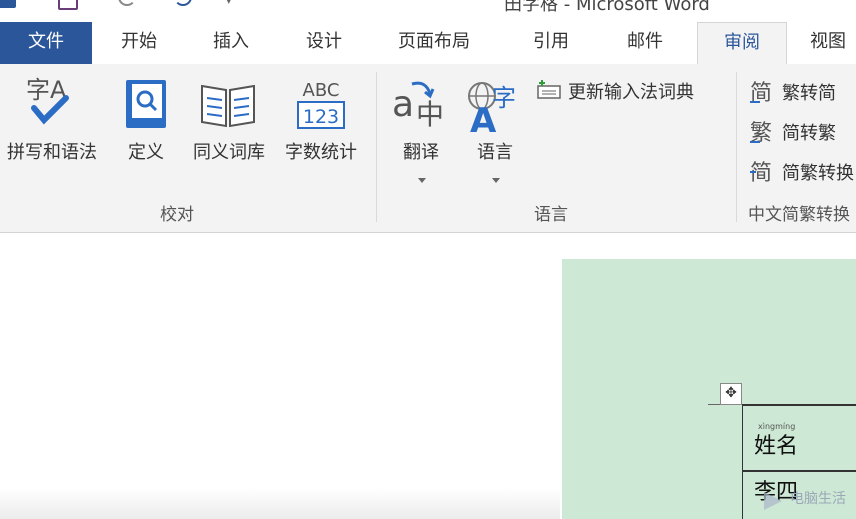 The image size is (856, 519). What do you see at coordinates (828, 43) in the screenshot?
I see `tab-view: 视图` at bounding box center [828, 43].